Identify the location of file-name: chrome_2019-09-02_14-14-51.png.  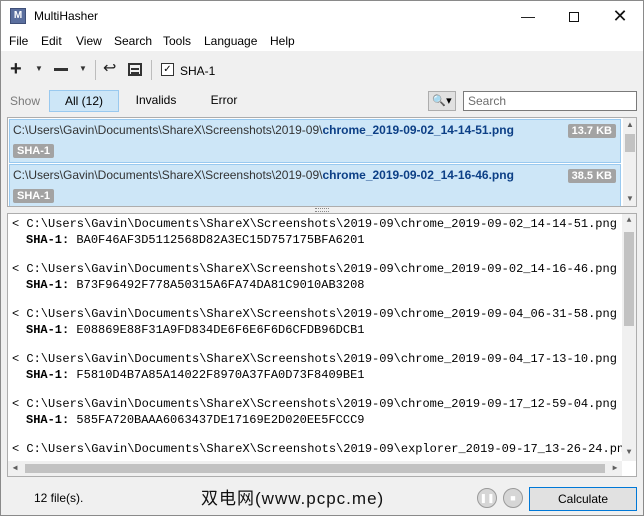
(418, 130).